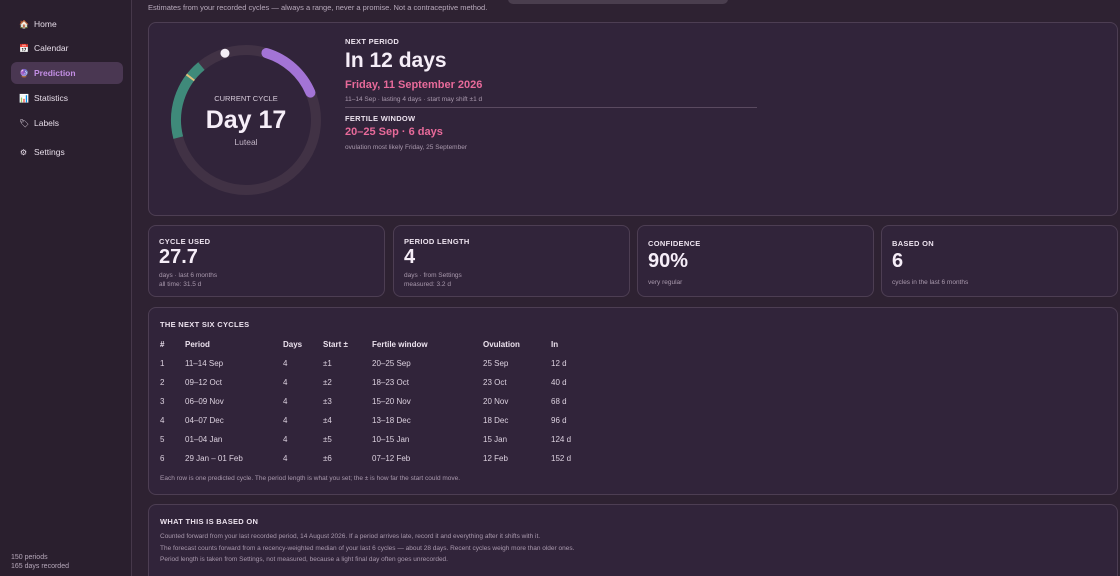 The height and width of the screenshot is (576, 1120). What do you see at coordinates (49, 152) in the screenshot?
I see `sidebar-item-label: Settings` at bounding box center [49, 152].